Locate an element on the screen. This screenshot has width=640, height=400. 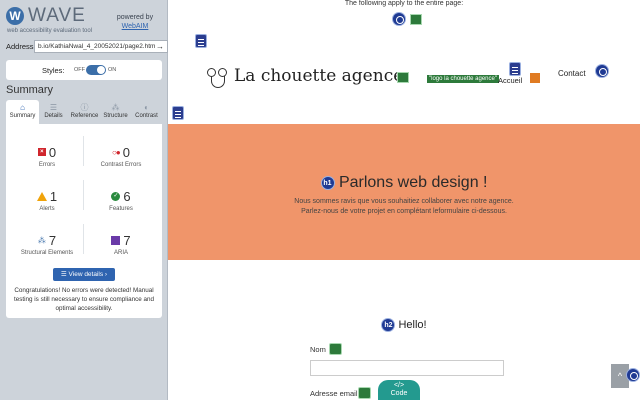
feature-icon: ✓ is located at coordinates (116, 196).